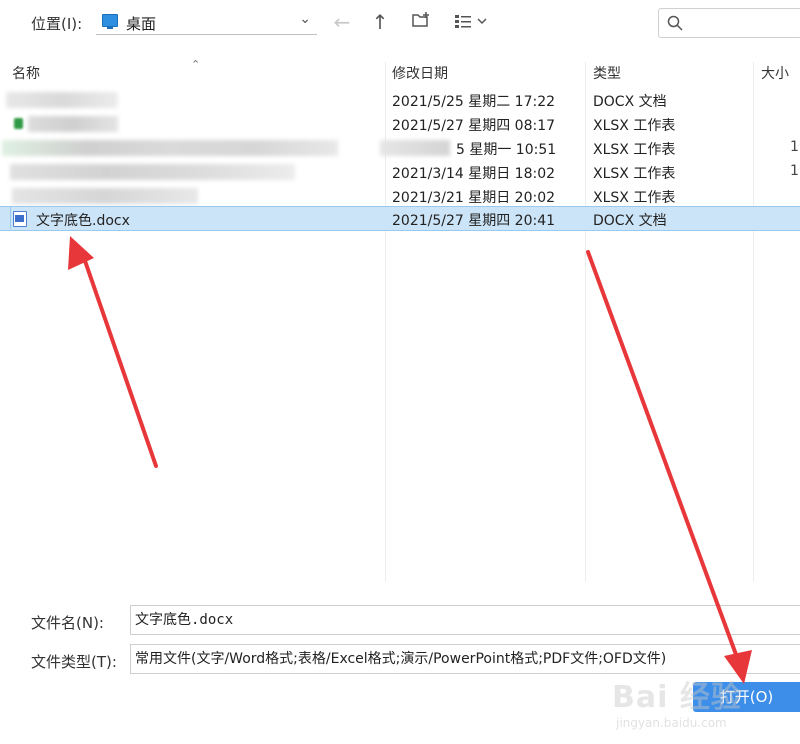  I want to click on column-header-modified: 修改日期, so click(420, 73).